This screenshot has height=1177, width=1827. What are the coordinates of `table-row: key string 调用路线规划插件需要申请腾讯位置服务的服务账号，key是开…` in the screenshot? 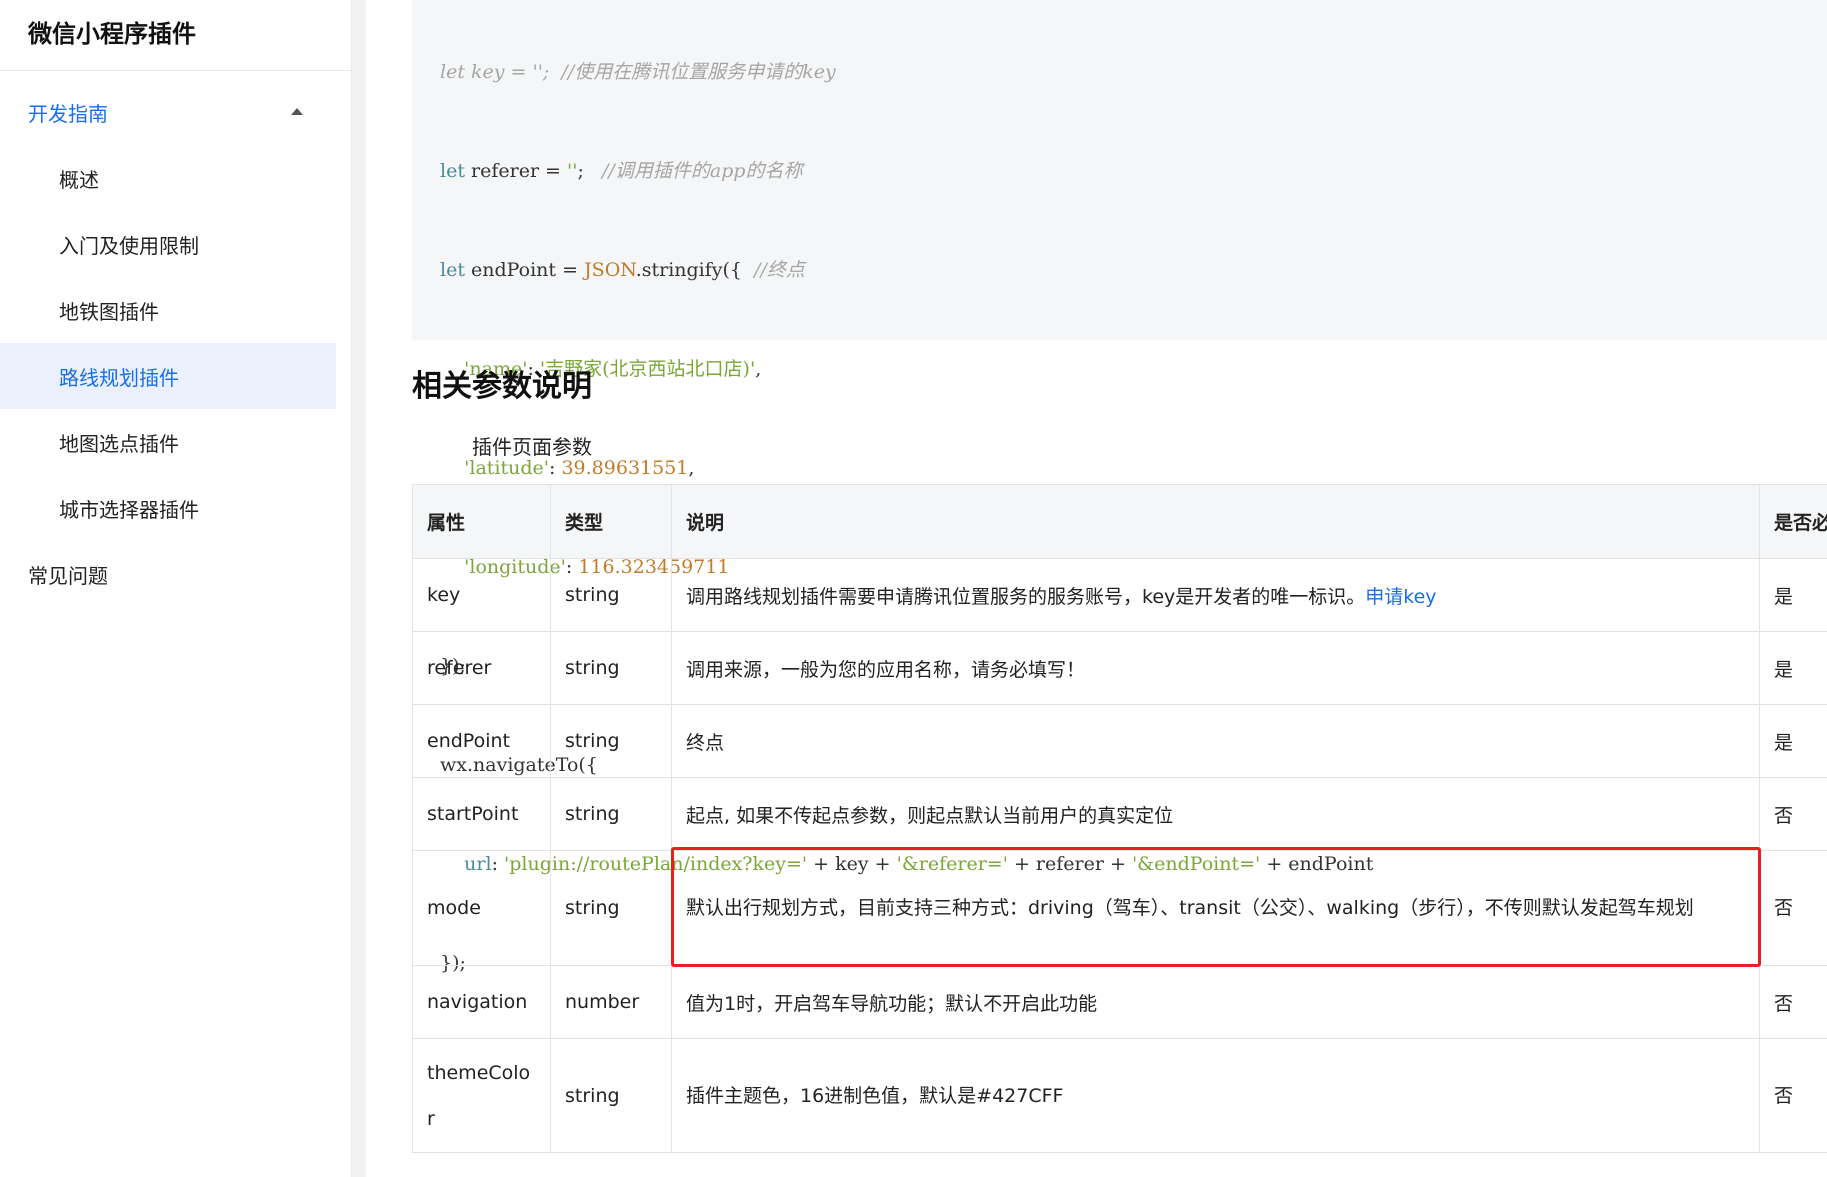 It's located at (1119, 595).